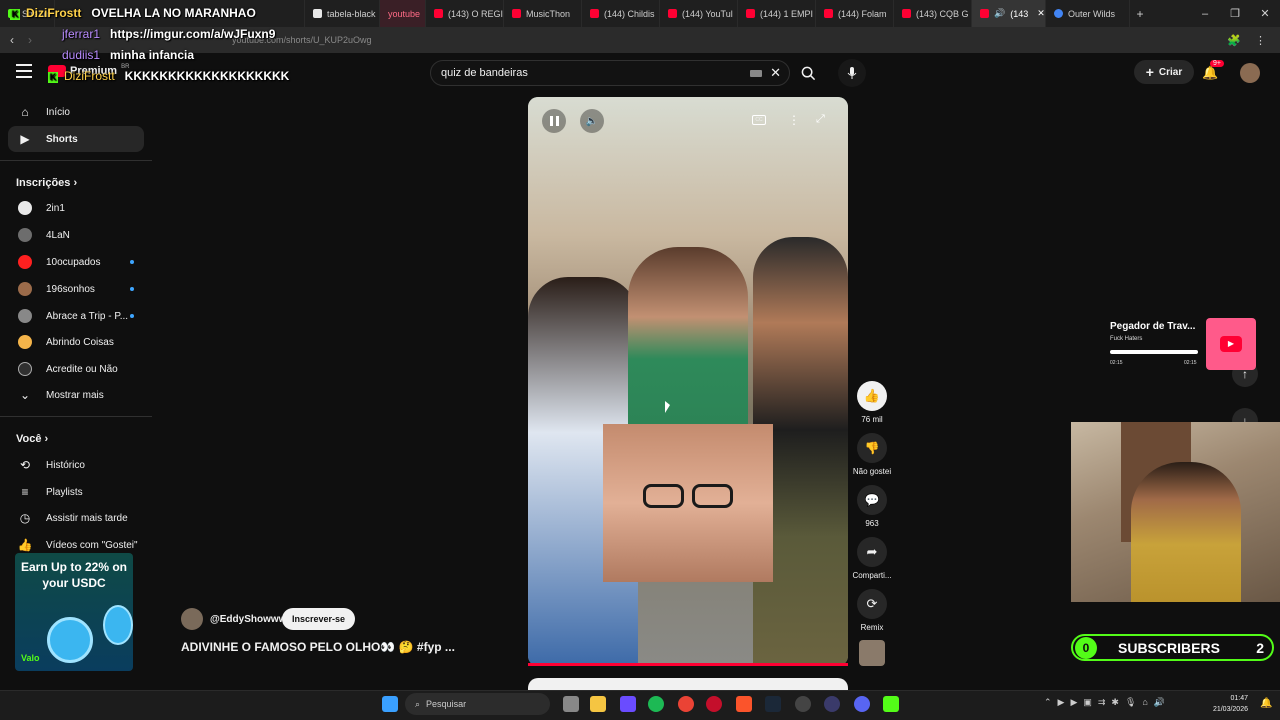 Image resolution: width=1280 pixels, height=720 pixels. I want to click on browser-tab: (143) O REGI, so click(465, 13).